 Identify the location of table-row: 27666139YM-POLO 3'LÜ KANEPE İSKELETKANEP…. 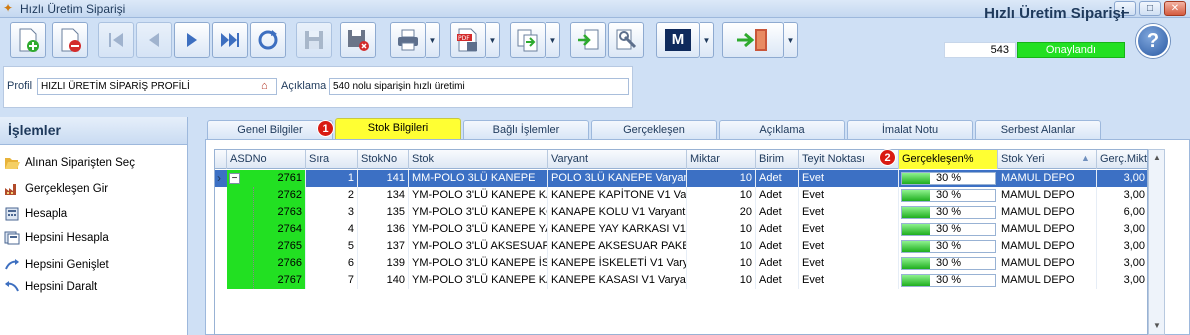
(681, 263).